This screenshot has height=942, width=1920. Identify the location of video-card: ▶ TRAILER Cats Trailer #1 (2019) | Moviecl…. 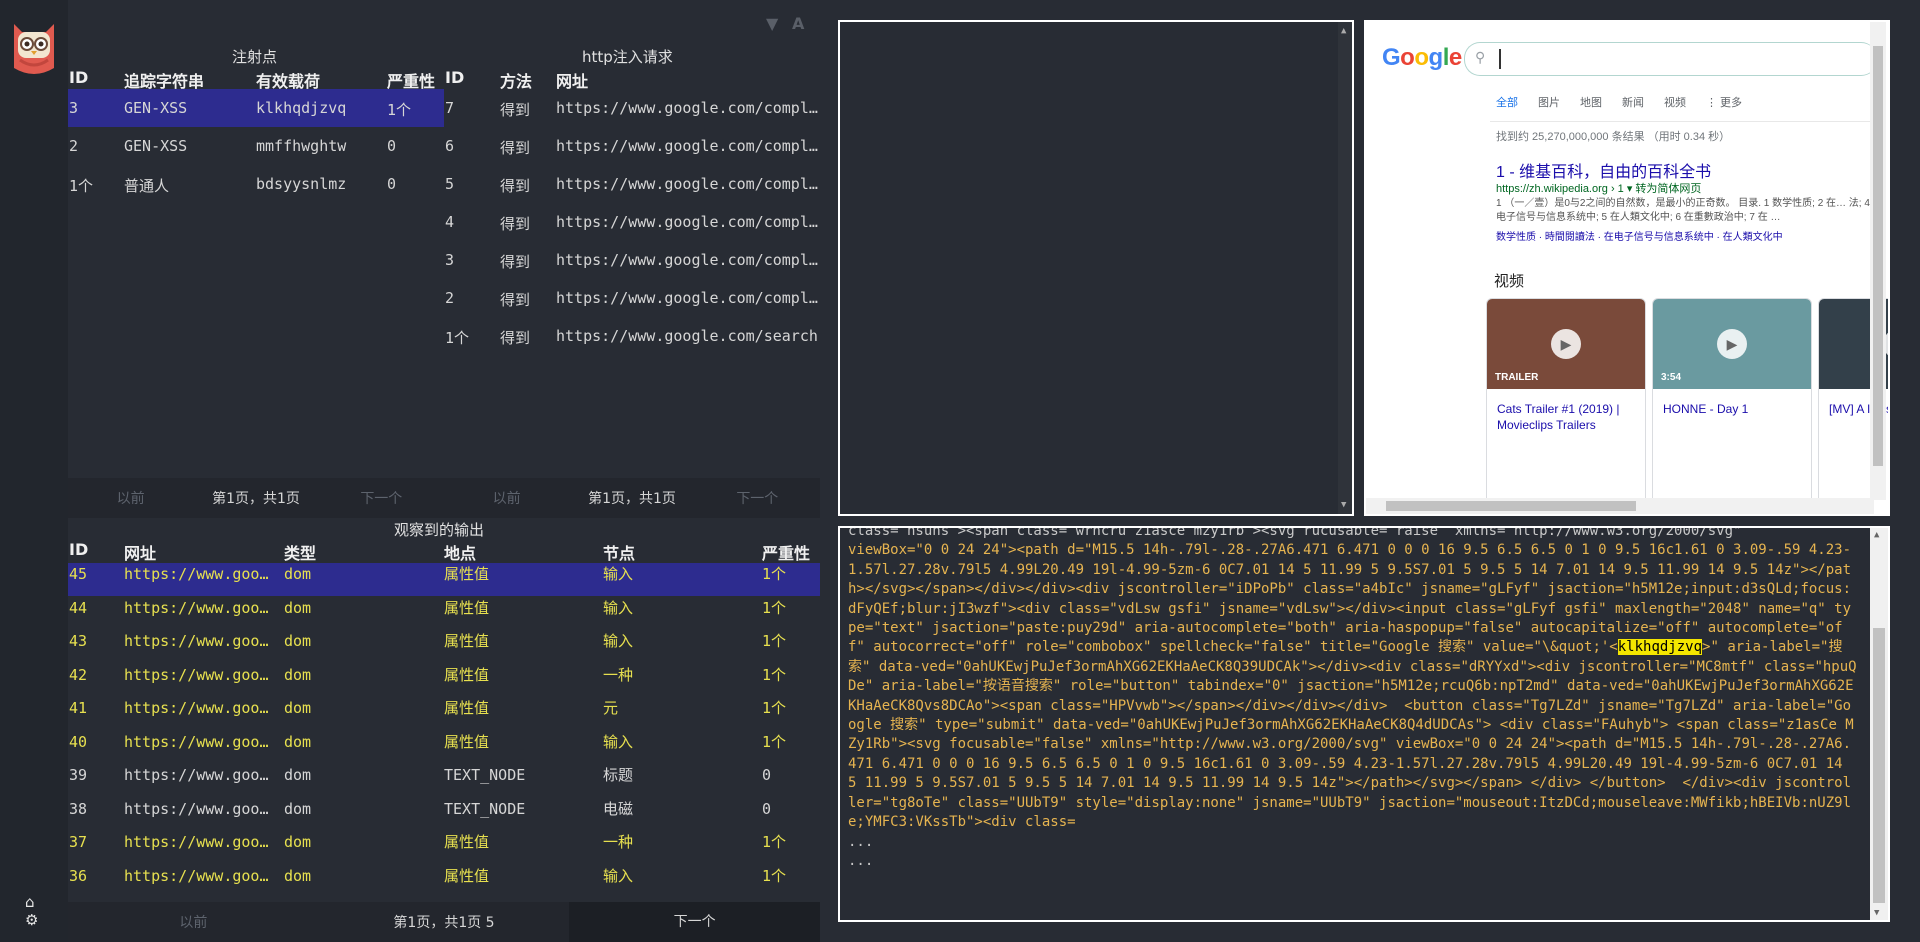
(1566, 406).